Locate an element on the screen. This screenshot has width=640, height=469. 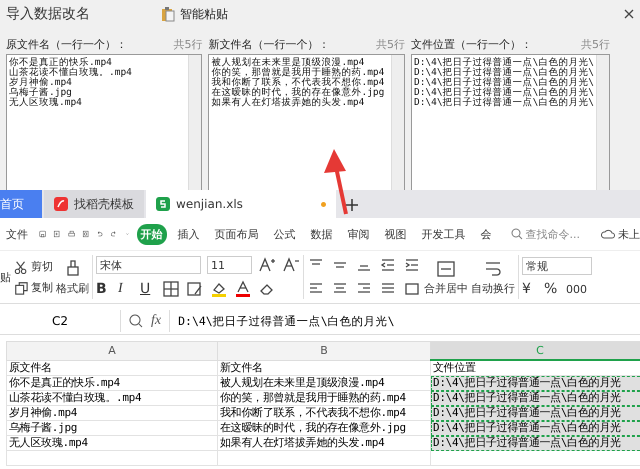
merge-icon is located at coordinates (446, 268).